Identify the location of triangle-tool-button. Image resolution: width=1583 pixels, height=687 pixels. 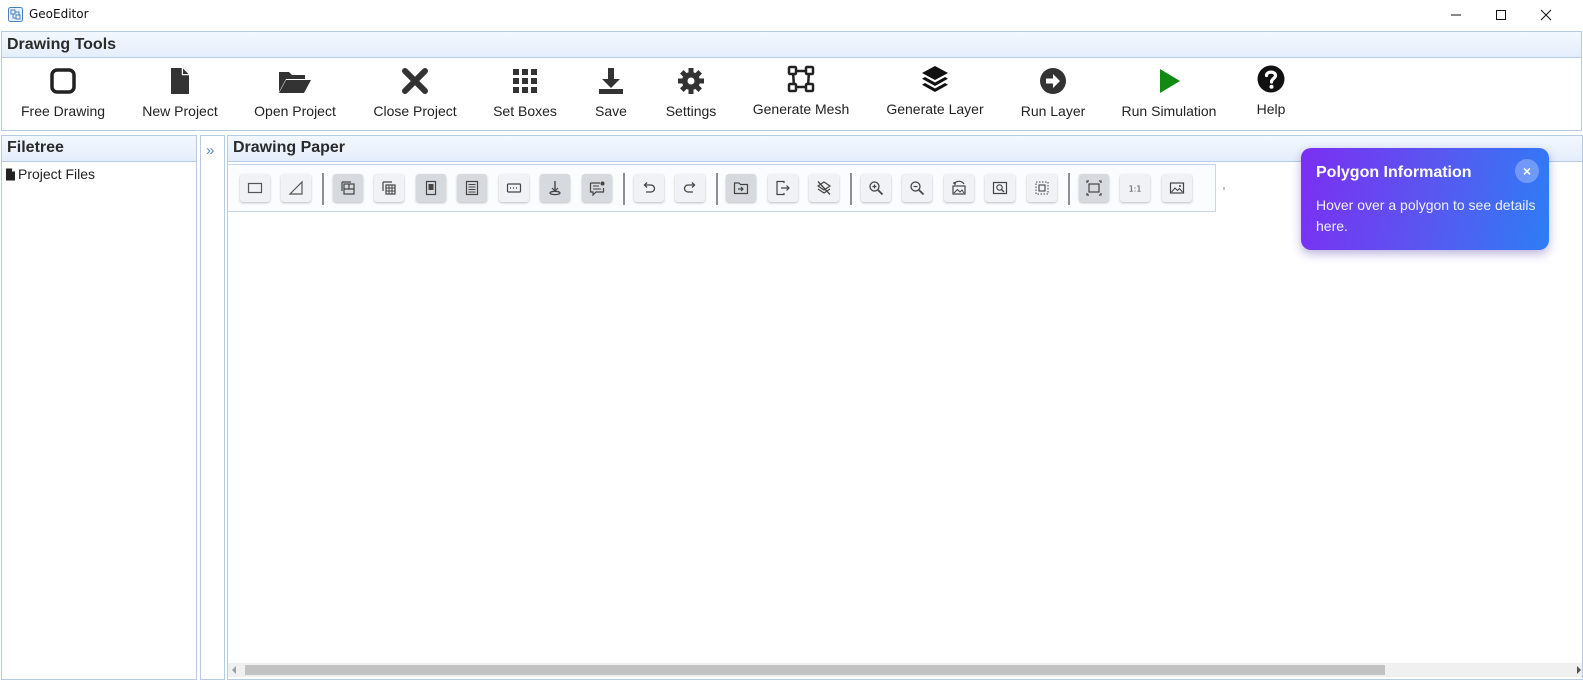
(296, 188).